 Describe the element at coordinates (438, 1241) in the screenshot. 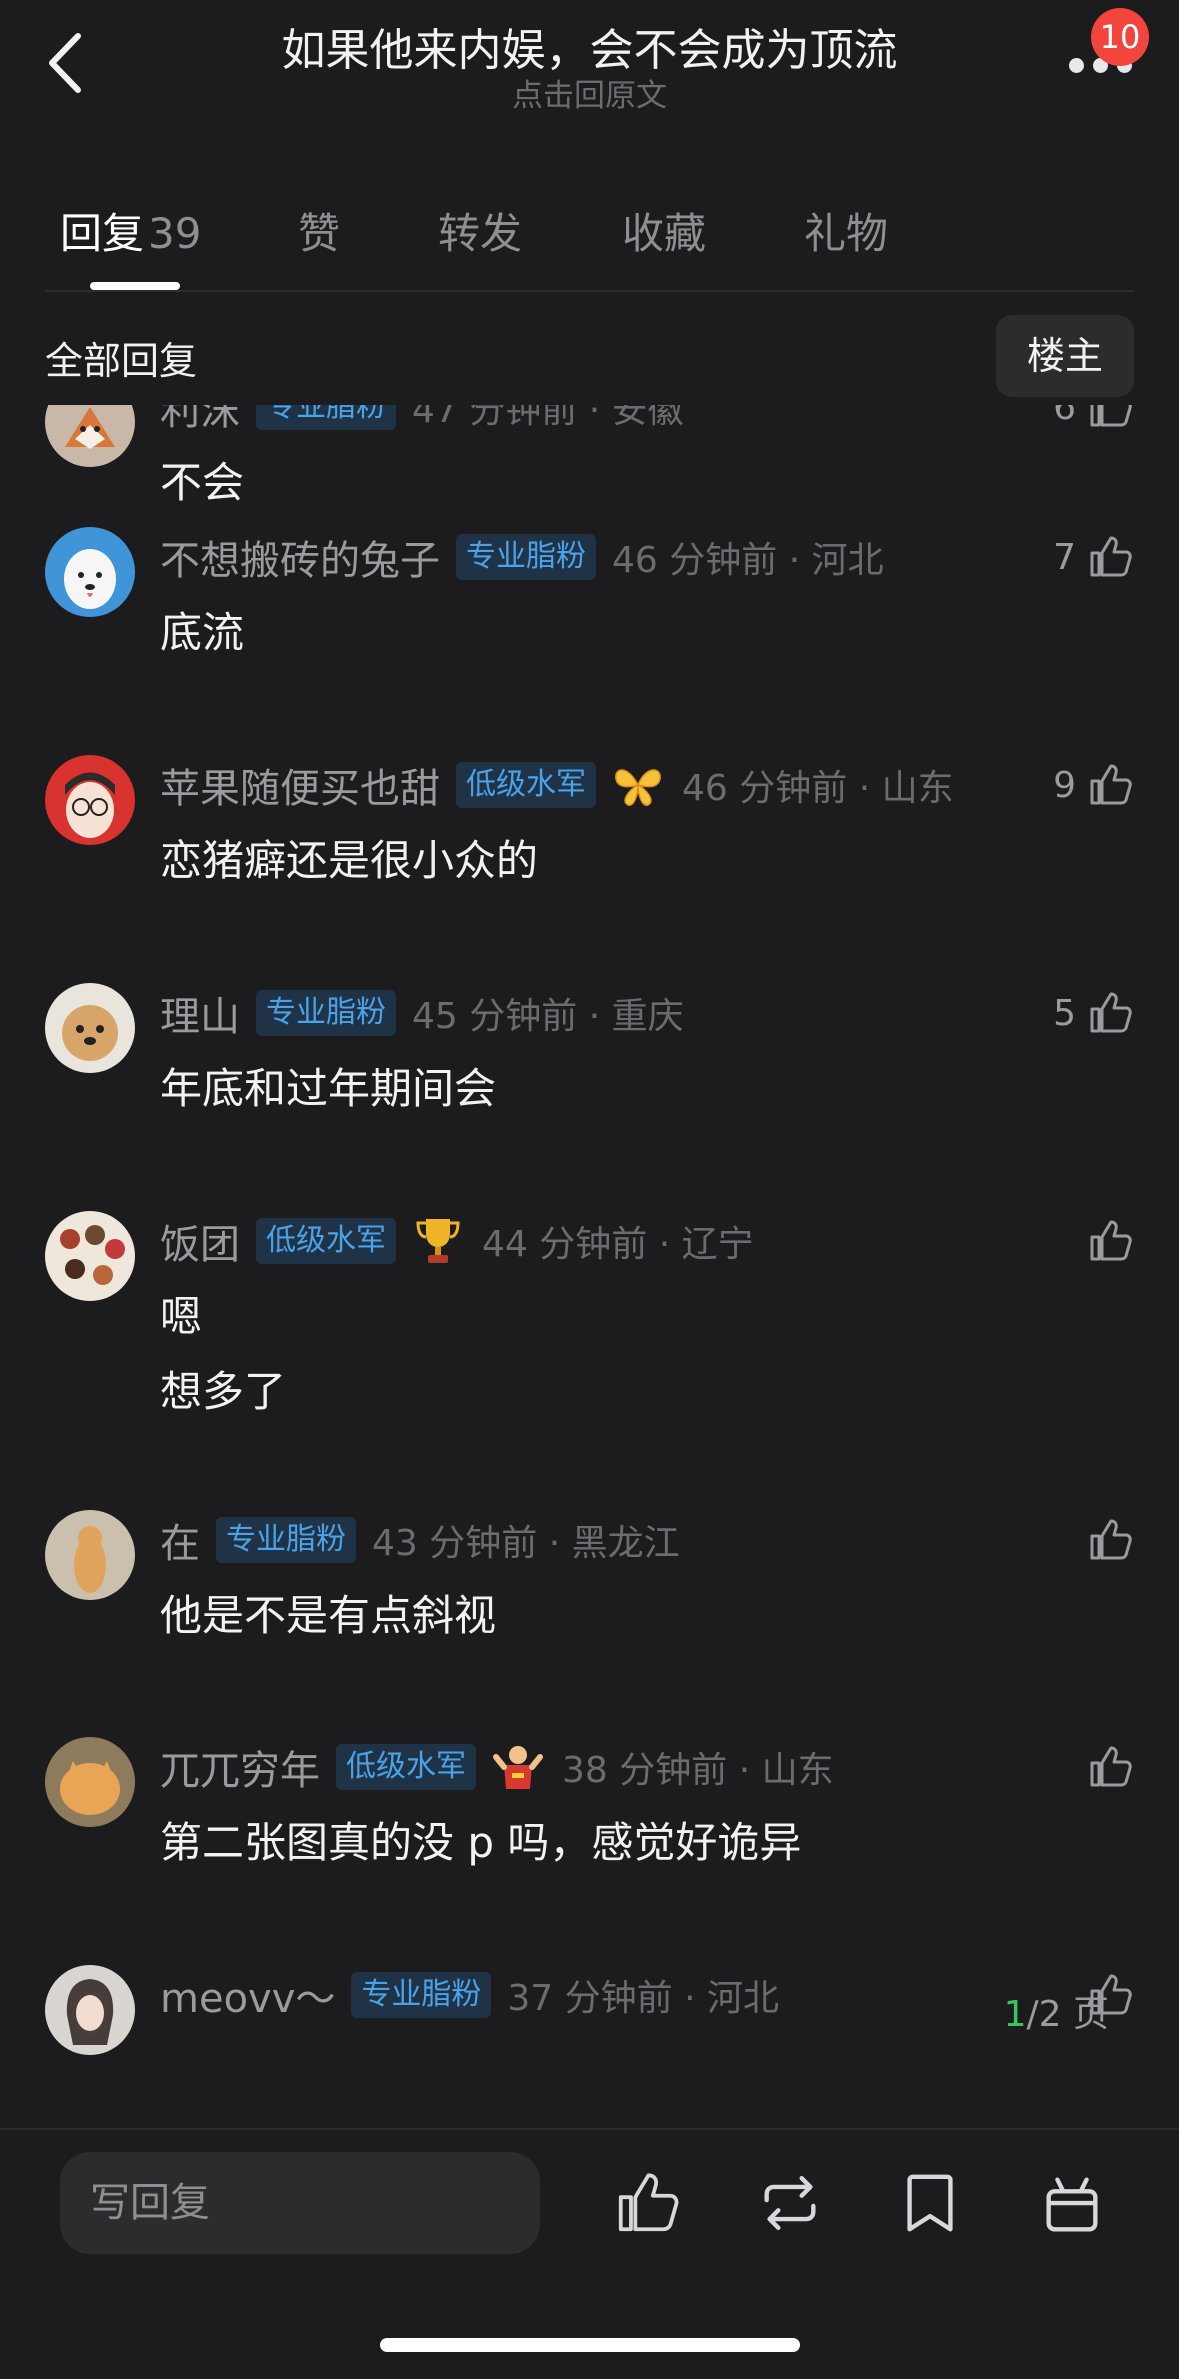

I see `trophy-medal-icon` at that location.